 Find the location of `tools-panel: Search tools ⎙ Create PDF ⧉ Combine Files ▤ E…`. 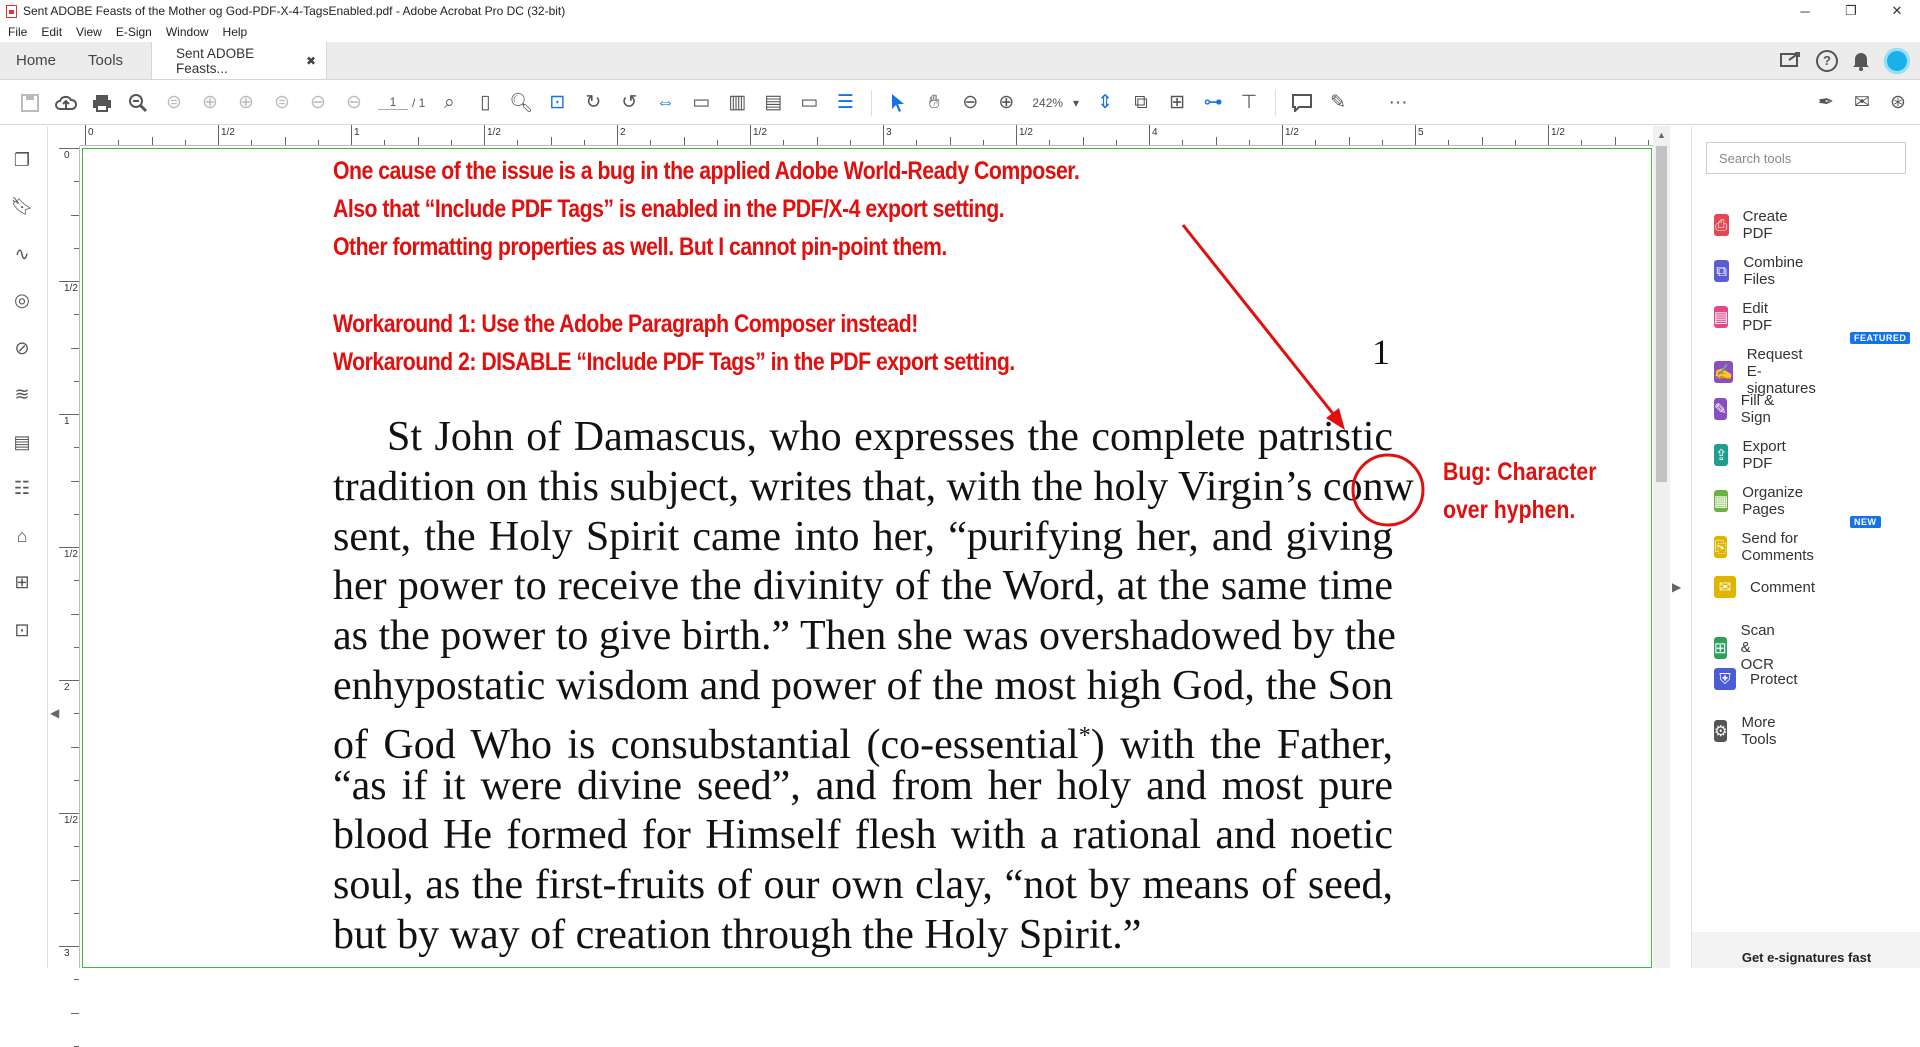

tools-panel: Search tools ⎙ Create PDF ⧉ Combine Files ▤ E… is located at coordinates (1805, 547).